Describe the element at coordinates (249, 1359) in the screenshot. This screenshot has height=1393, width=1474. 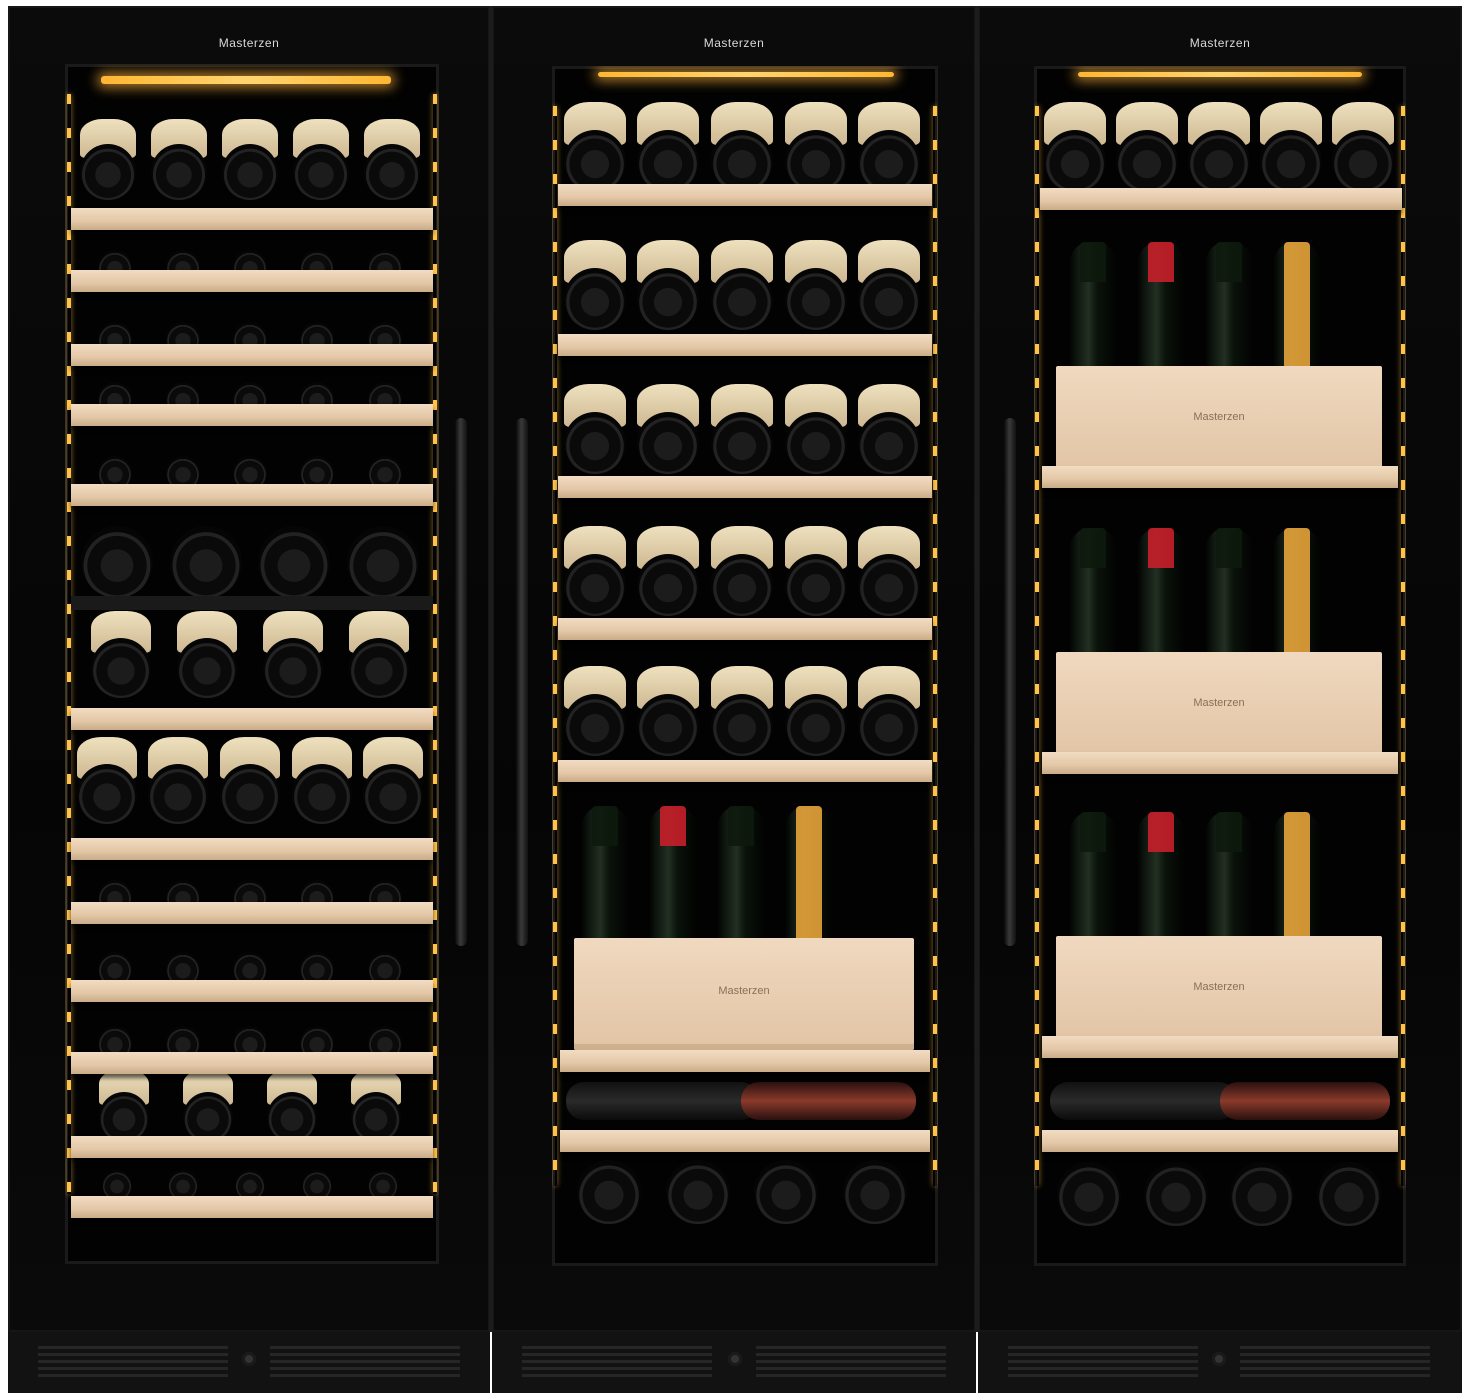
I see `screw-icon` at that location.